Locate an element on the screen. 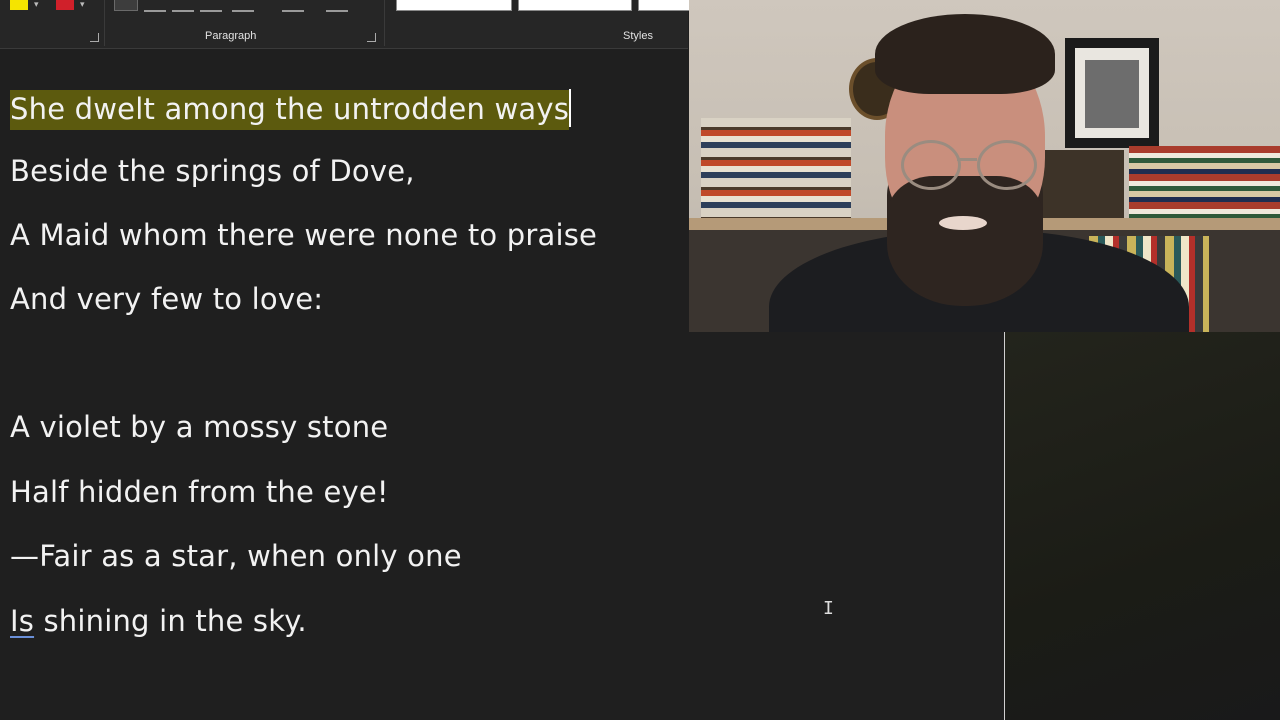 Image resolution: width=1280 pixels, height=720 pixels. borders-button is located at coordinates (337, 6).